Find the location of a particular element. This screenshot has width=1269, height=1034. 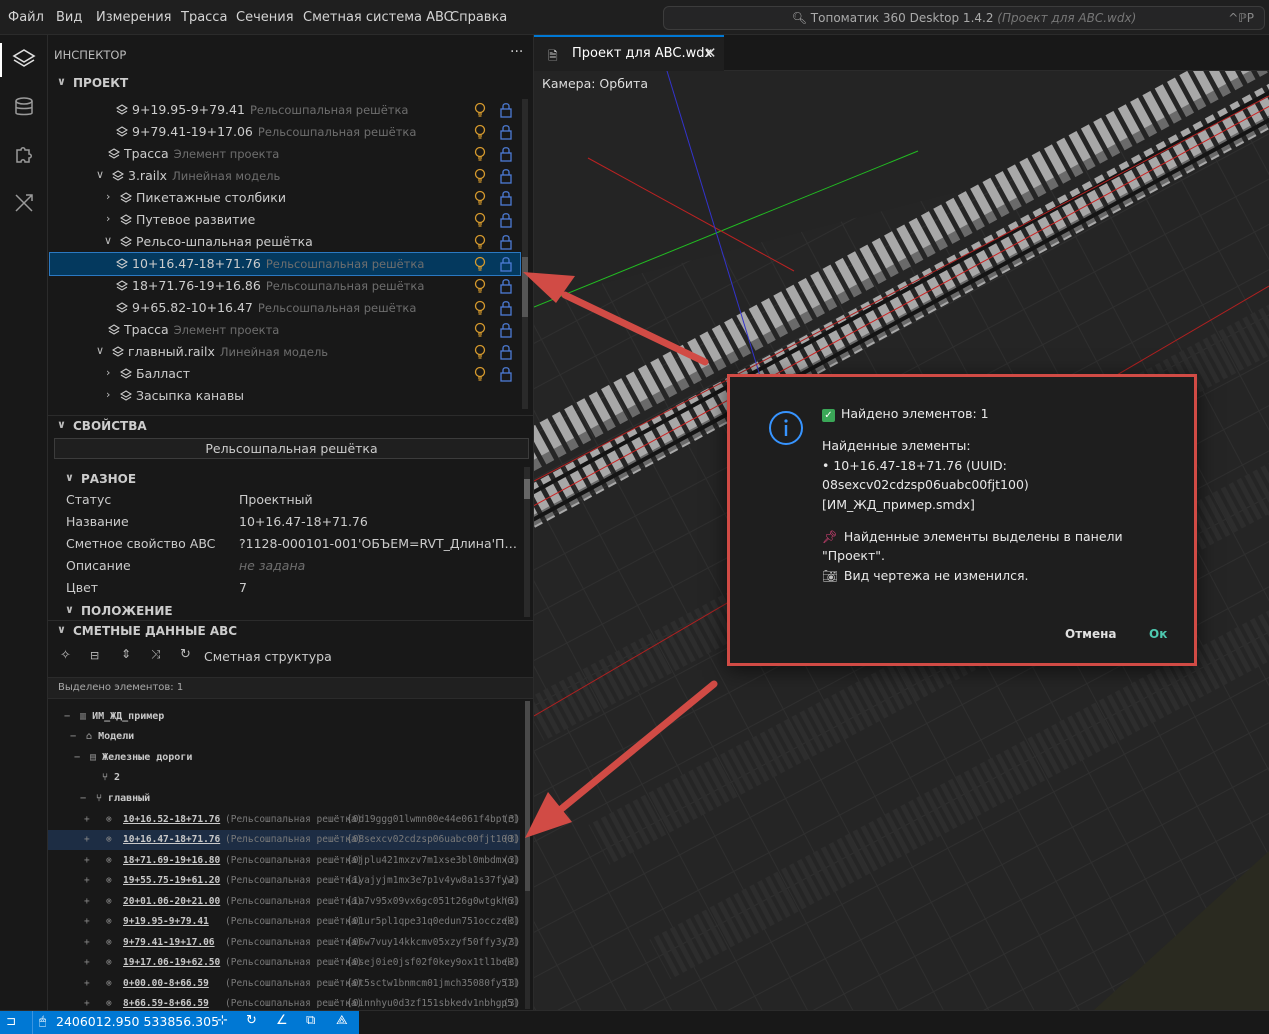

status-left: ⊐ 🖱︎ 2406012.950 533856.305 ⊹ ↻ ∠ ⧉ ⟁ is located at coordinates (179, 1022).